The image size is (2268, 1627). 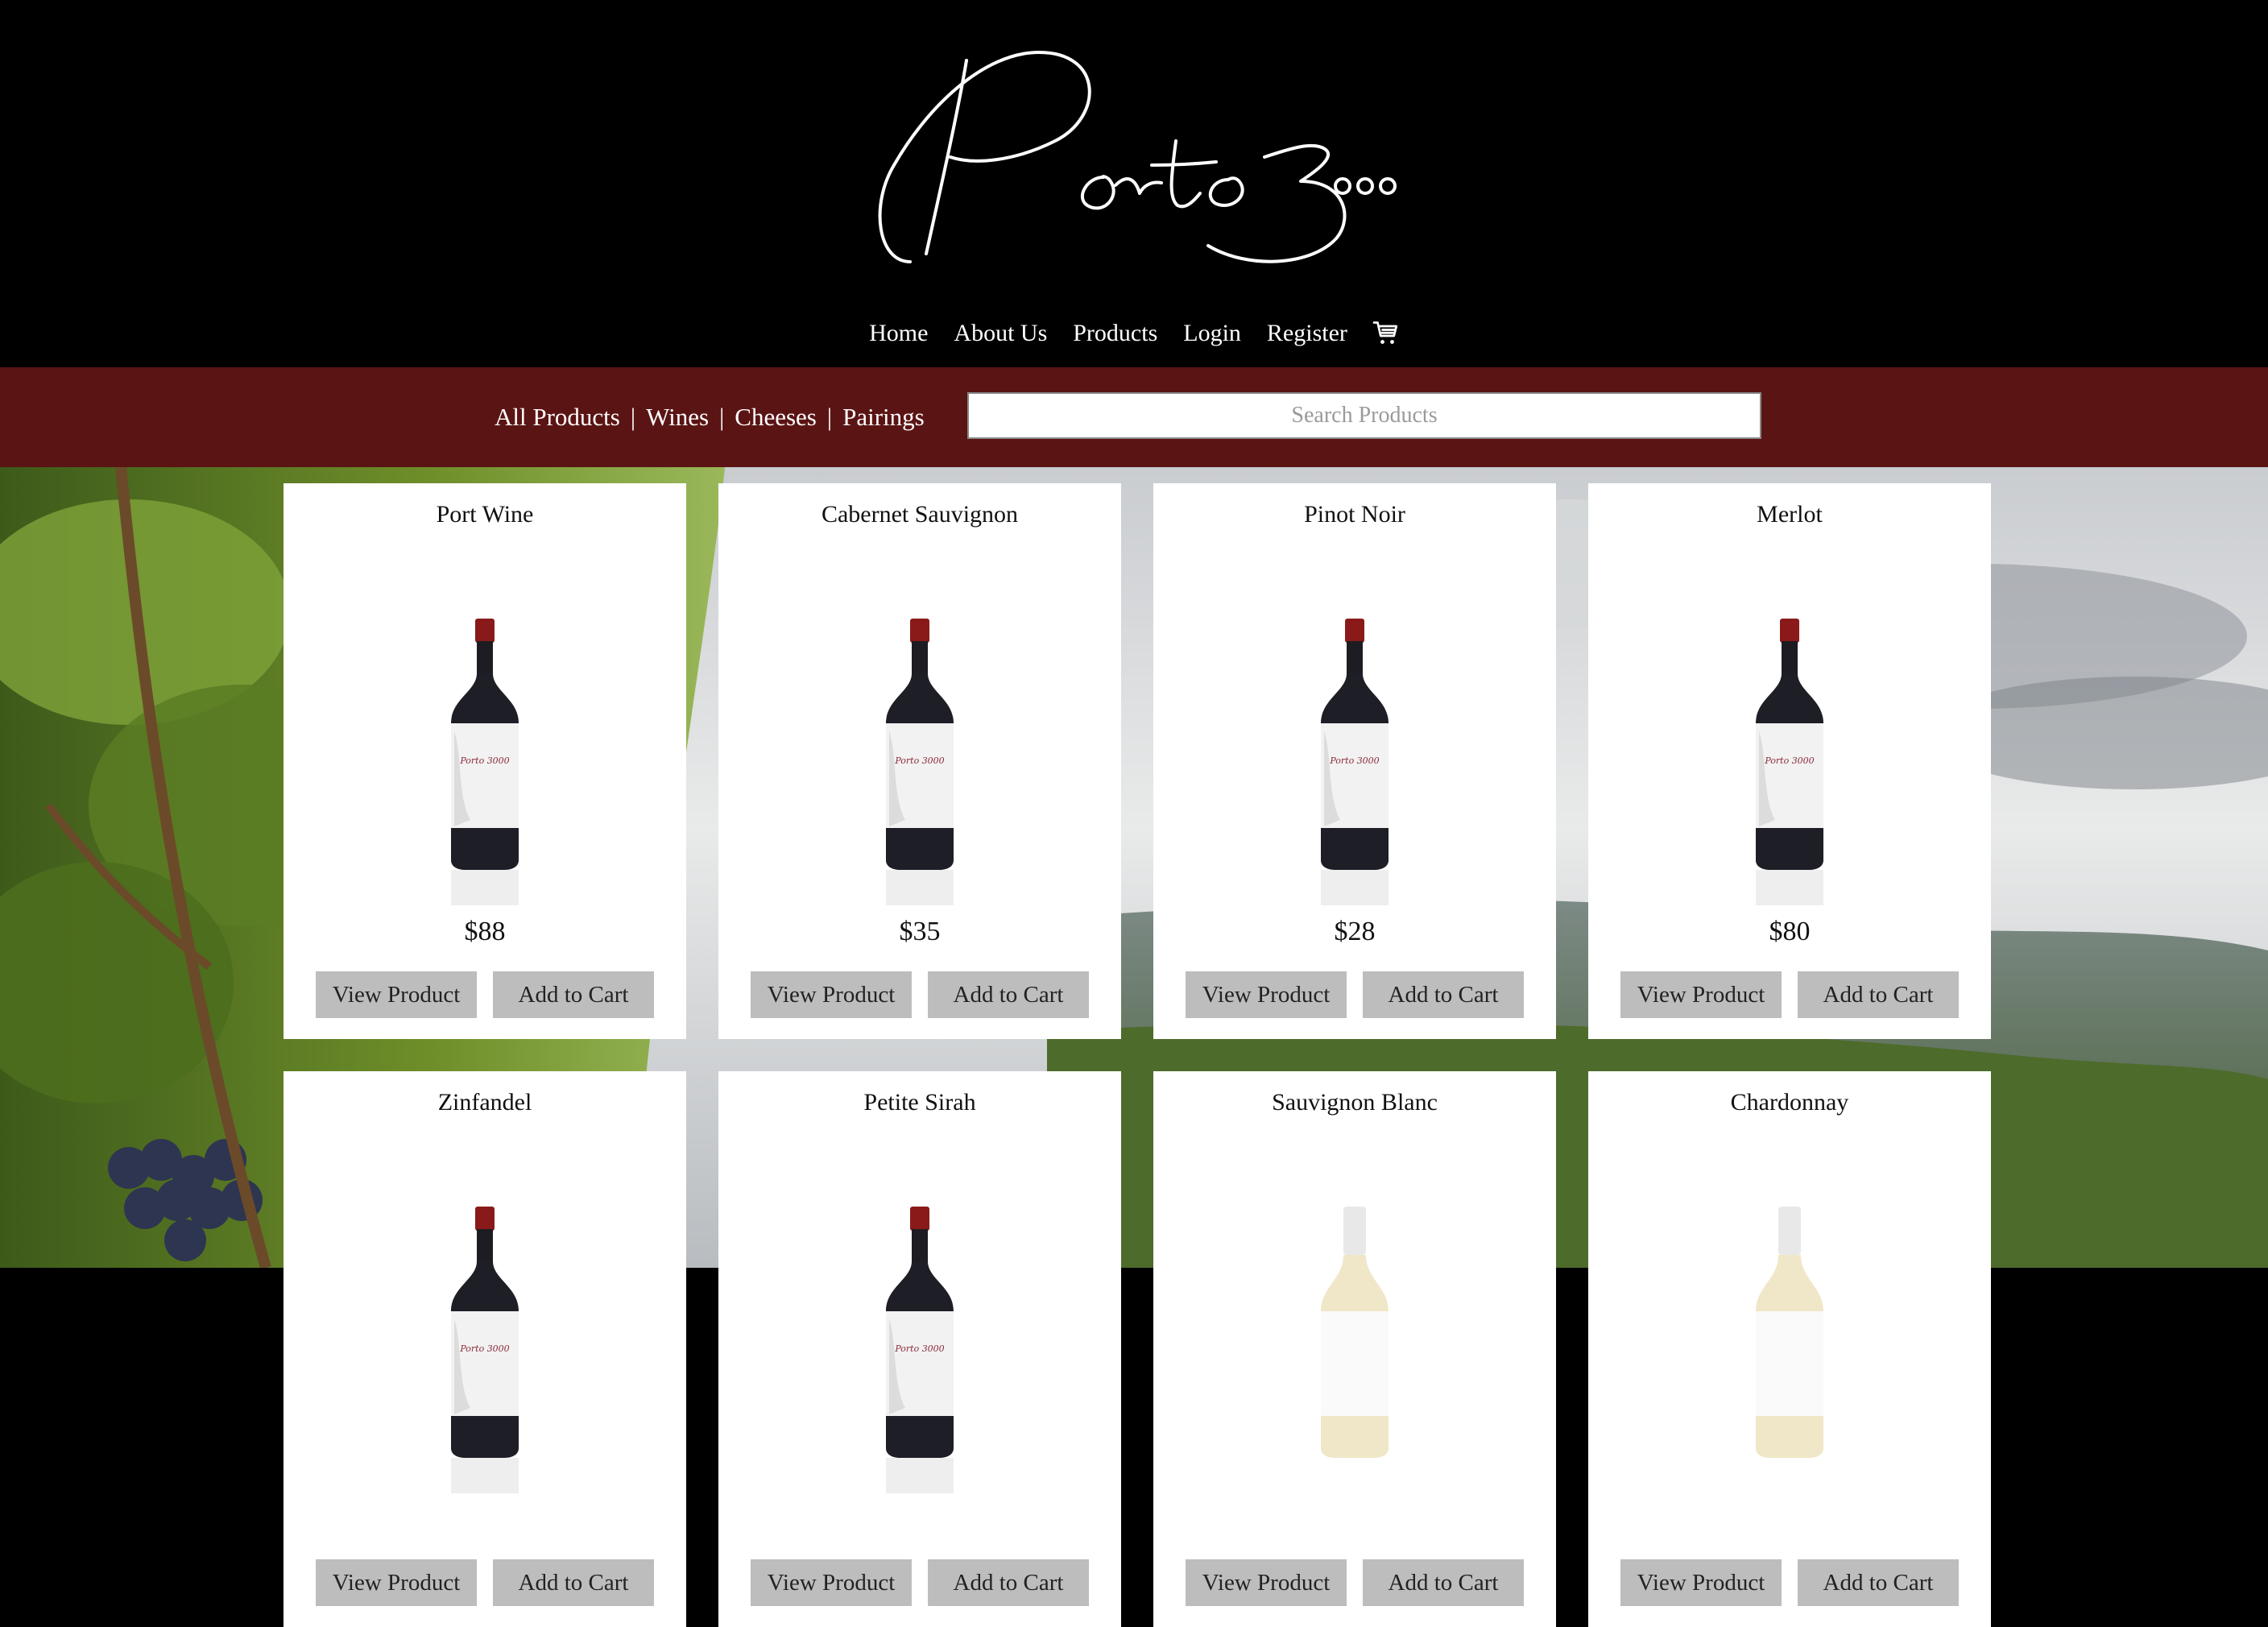 I want to click on product-card: Sauvignon Blanc View Product Add to Cart, so click(x=1354, y=1349).